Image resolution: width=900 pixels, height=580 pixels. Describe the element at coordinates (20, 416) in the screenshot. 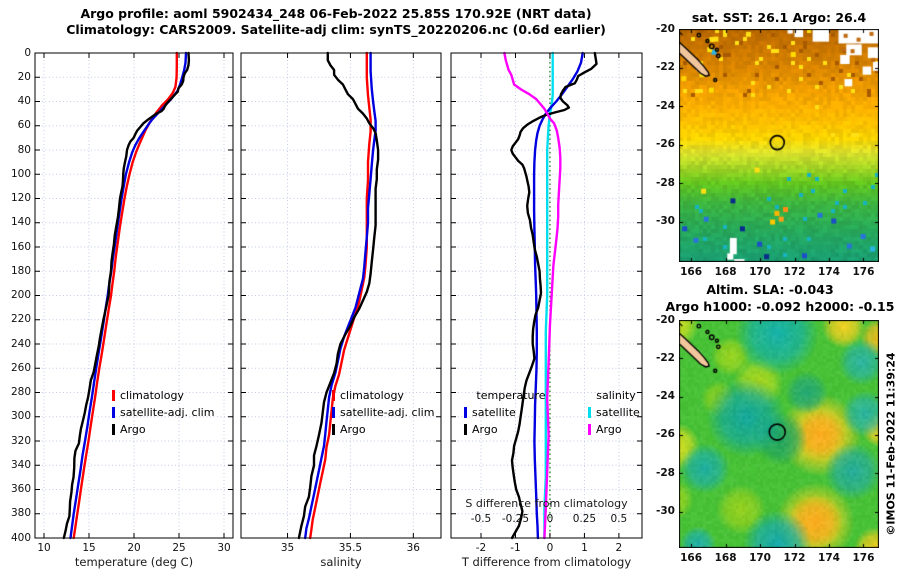

I see `depth-tick-label: 300` at that location.